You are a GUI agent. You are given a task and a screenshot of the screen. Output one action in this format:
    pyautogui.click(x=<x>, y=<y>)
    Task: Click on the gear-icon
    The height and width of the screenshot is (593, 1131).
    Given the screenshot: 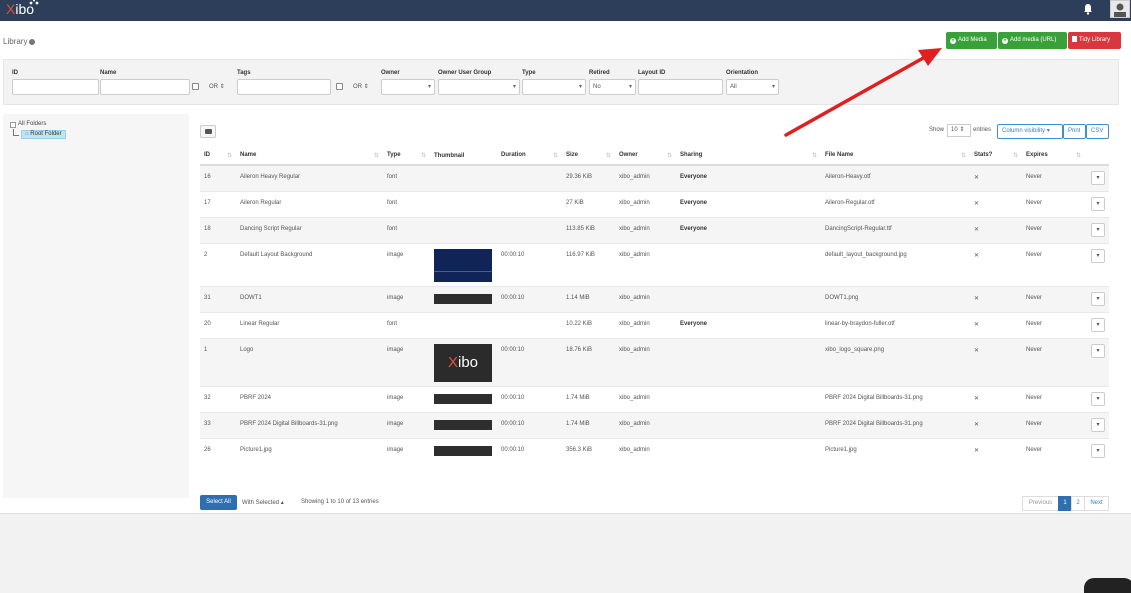 What is the action you would take?
    pyautogui.click(x=32, y=41)
    